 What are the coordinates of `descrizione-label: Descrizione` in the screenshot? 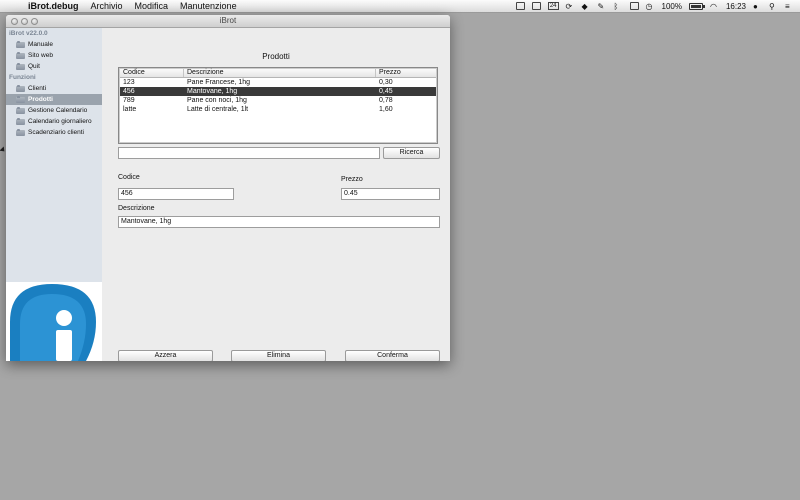 It's located at (136, 208).